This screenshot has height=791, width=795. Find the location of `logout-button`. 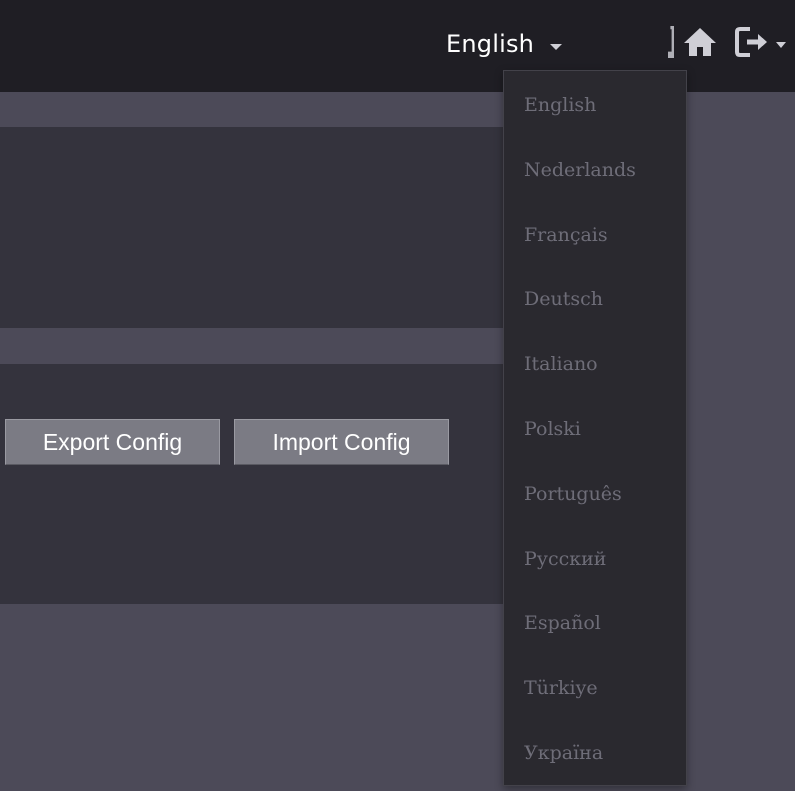

logout-button is located at coordinates (752, 44).